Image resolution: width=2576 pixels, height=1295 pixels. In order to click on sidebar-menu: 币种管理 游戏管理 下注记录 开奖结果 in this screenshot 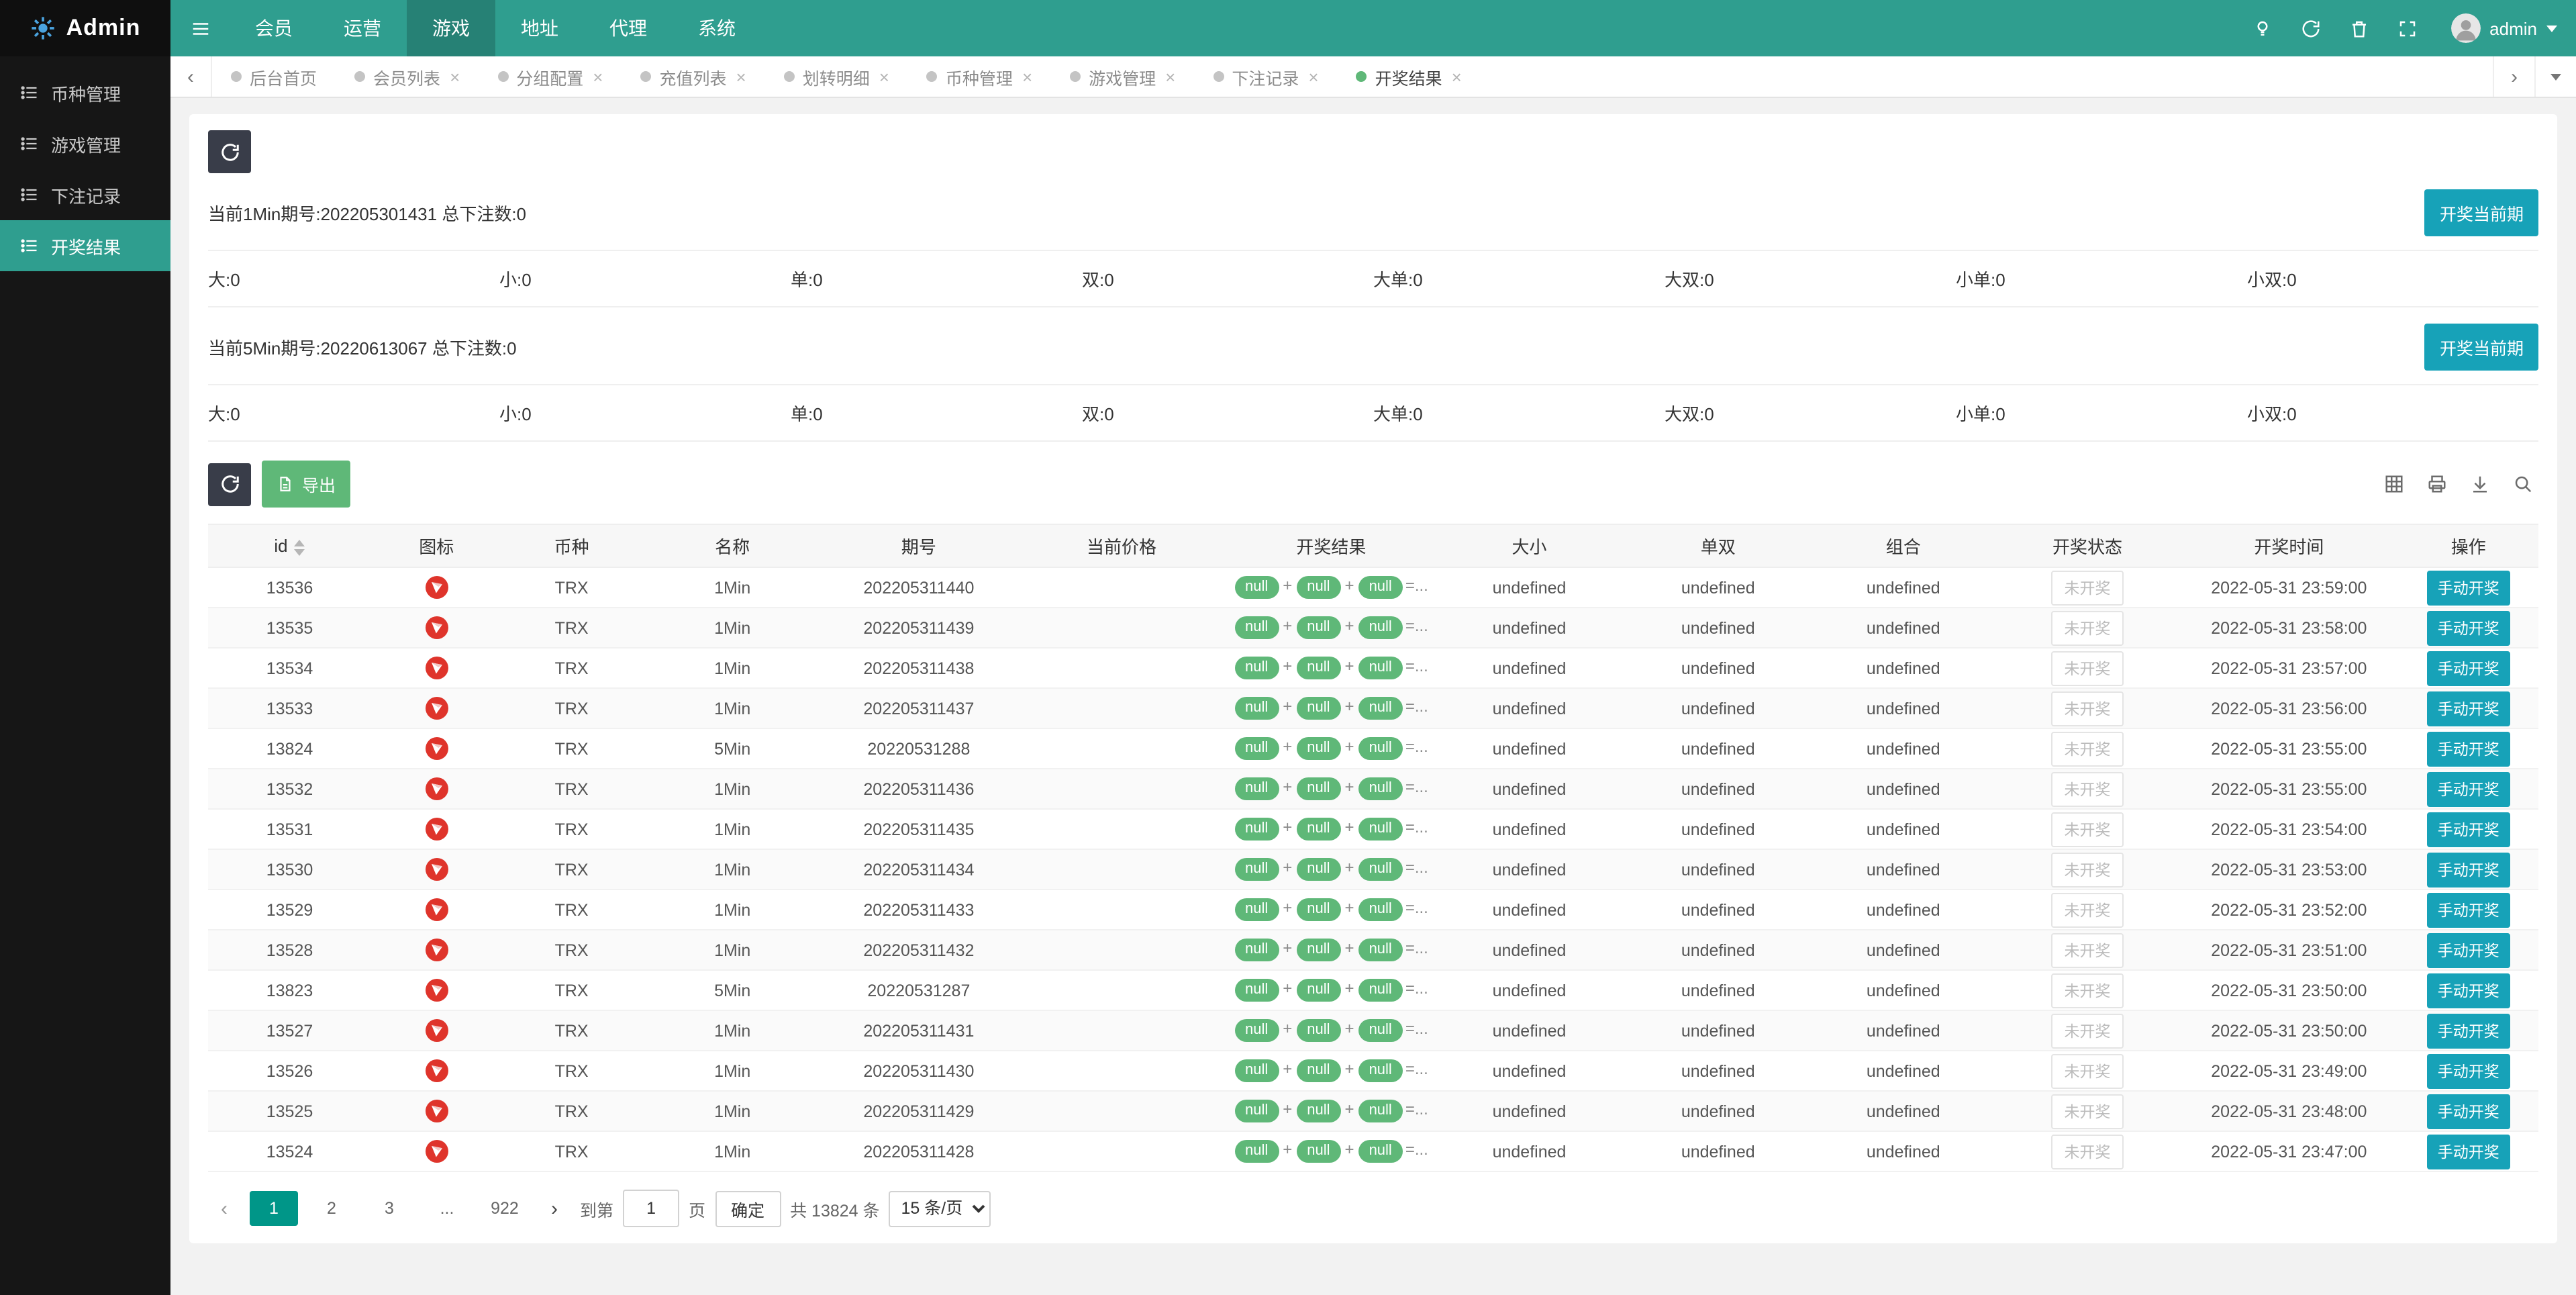, I will do `click(85, 164)`.